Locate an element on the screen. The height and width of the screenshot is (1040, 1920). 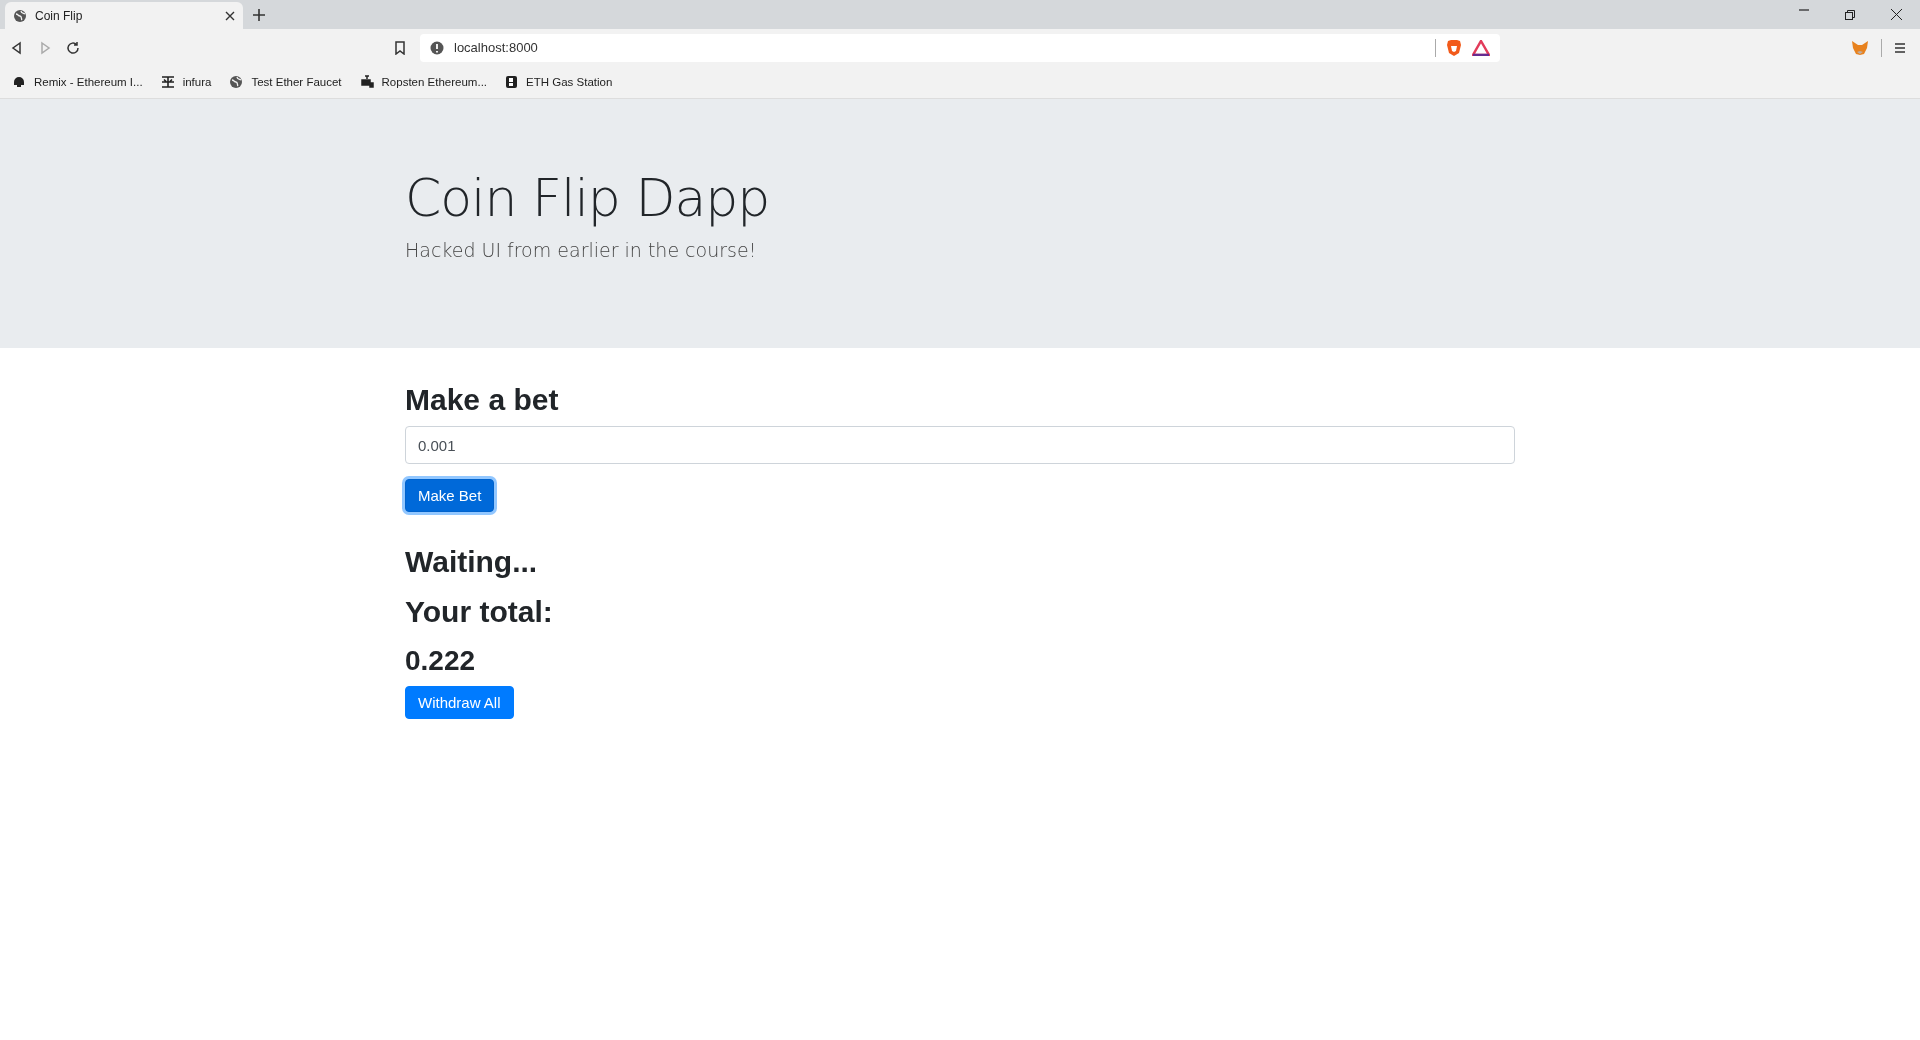
section-heading: Make a bet is located at coordinates (482, 400).